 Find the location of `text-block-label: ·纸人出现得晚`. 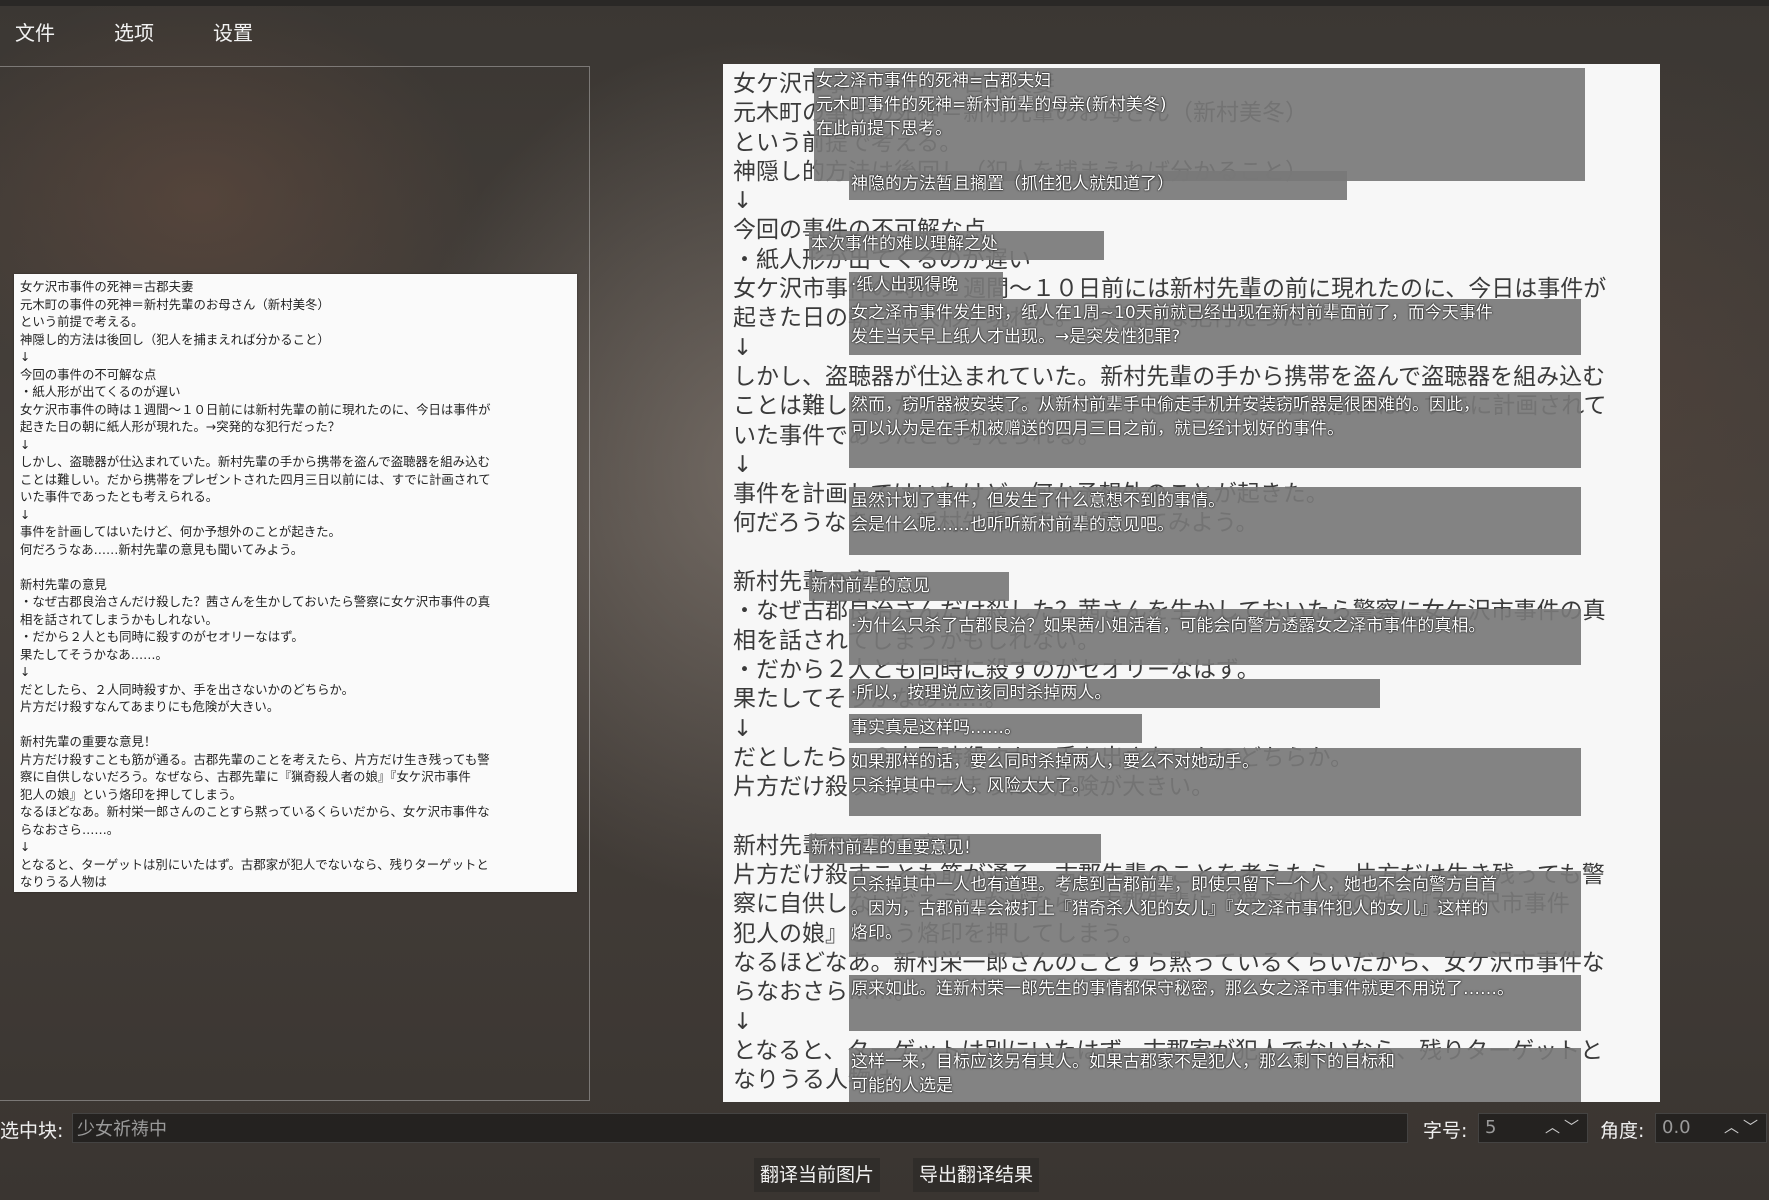

text-block-label: ·纸人出现得晚 is located at coordinates (905, 285).